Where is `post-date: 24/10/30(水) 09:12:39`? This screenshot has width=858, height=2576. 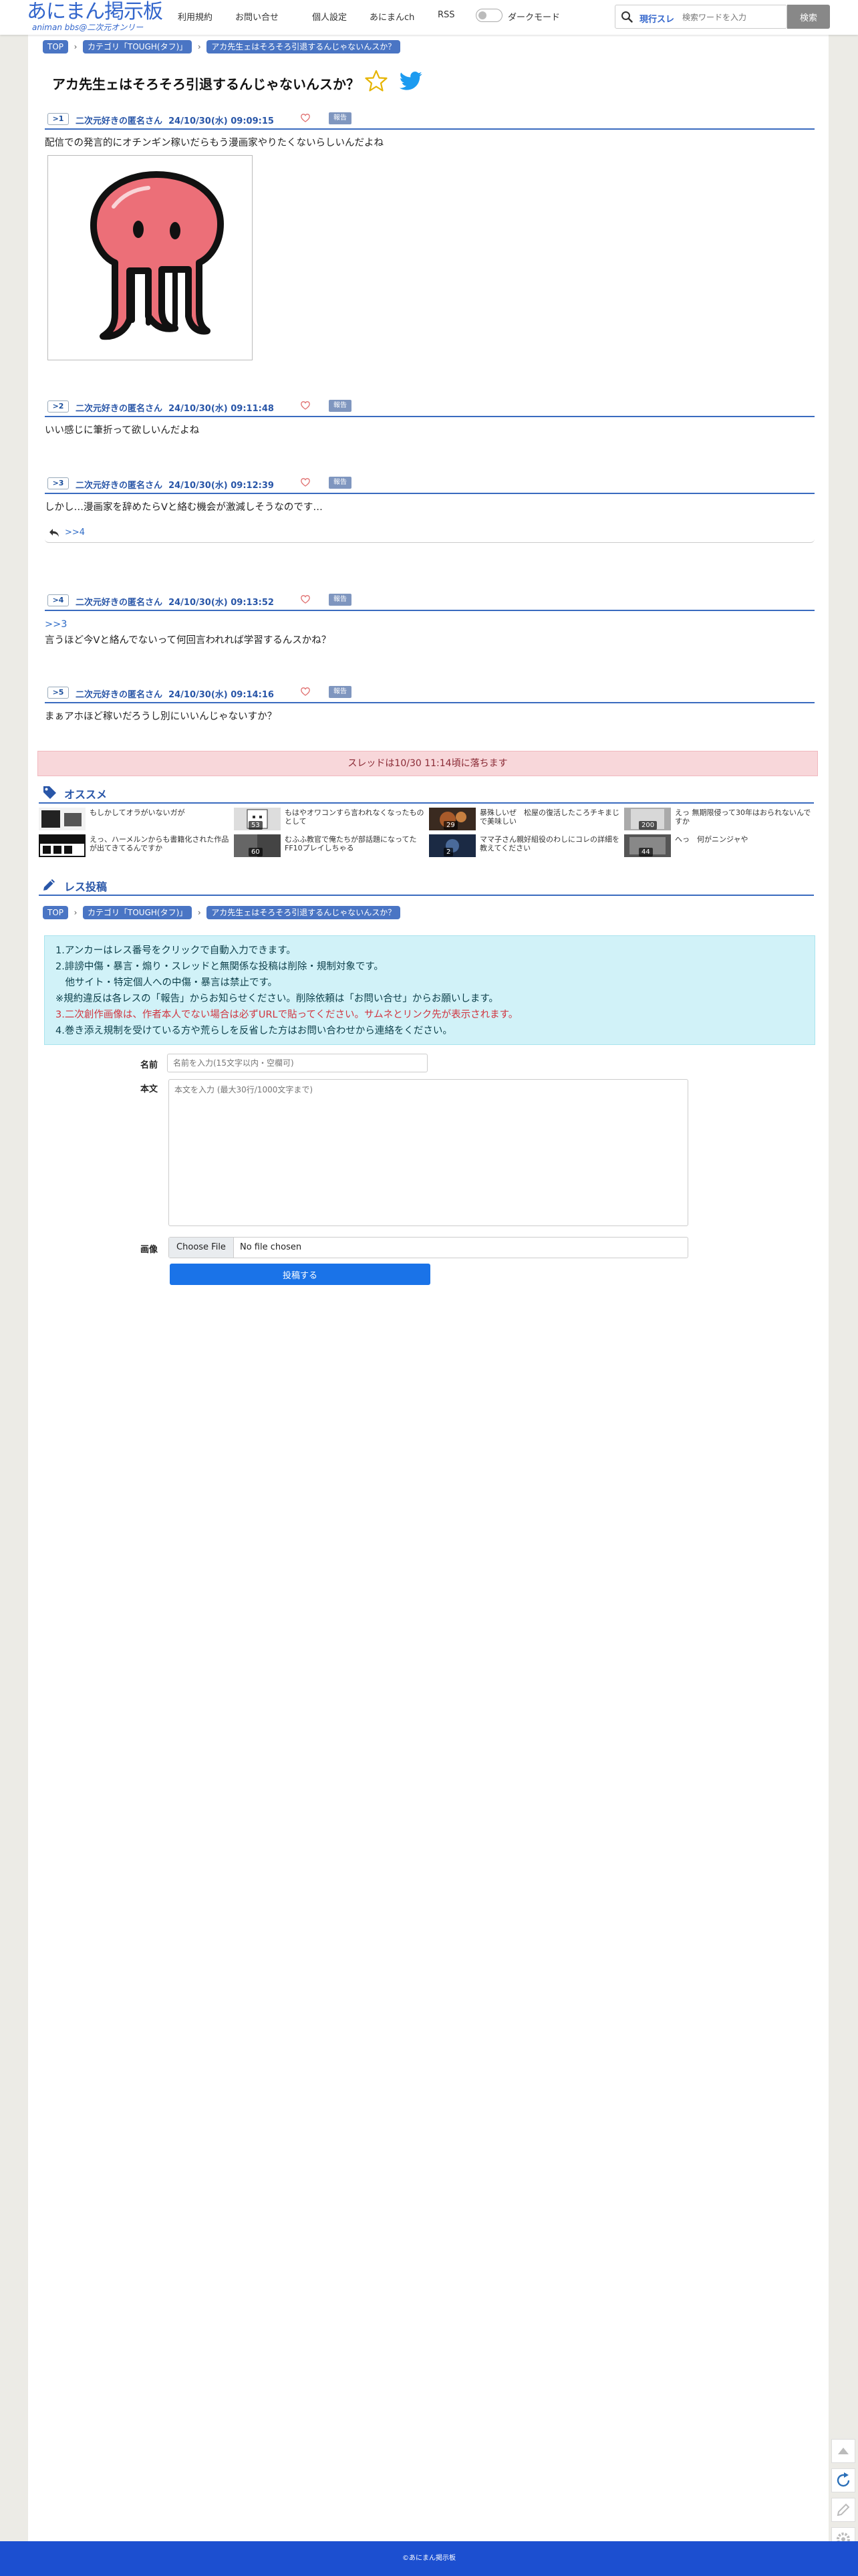 post-date: 24/10/30(水) 09:12:39 is located at coordinates (221, 486).